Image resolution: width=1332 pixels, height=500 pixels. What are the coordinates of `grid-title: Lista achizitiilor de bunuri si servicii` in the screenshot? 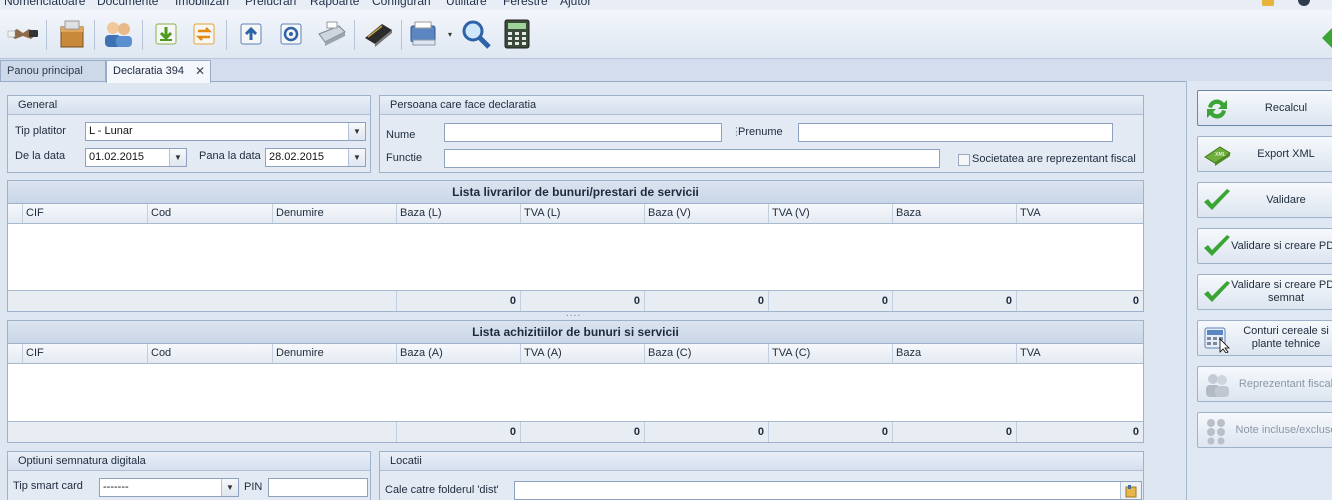 It's located at (575, 332).